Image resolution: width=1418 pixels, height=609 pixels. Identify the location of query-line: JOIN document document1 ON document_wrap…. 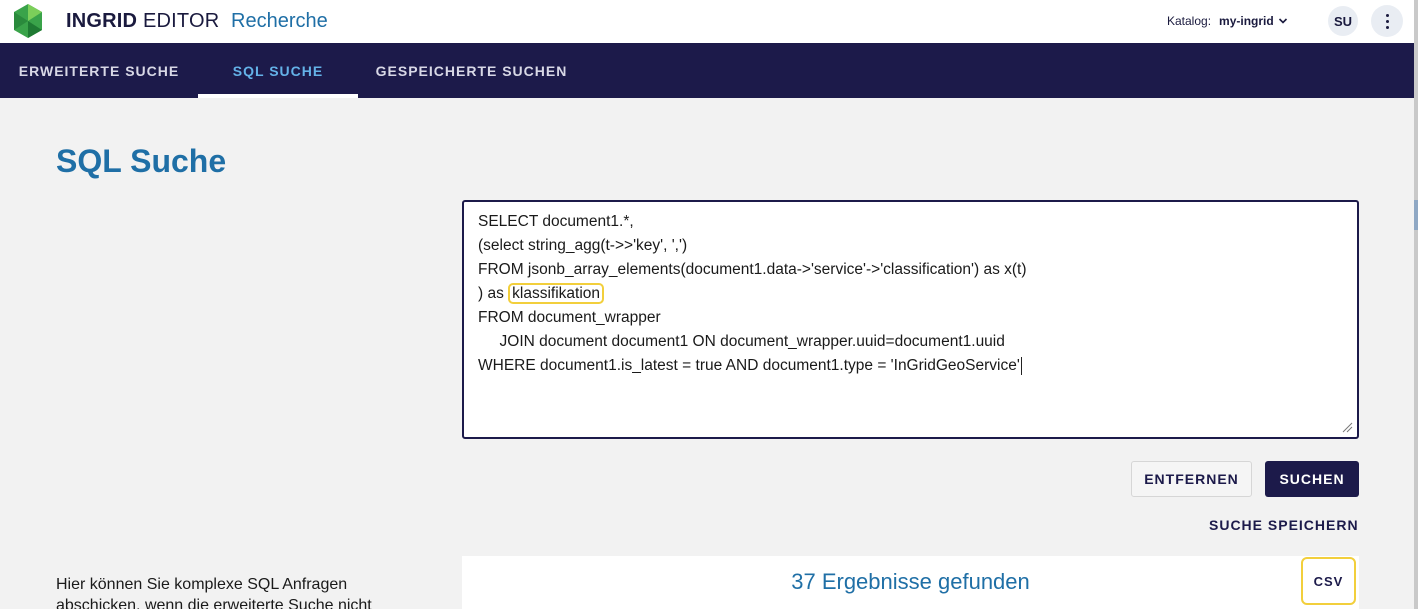
(741, 341).